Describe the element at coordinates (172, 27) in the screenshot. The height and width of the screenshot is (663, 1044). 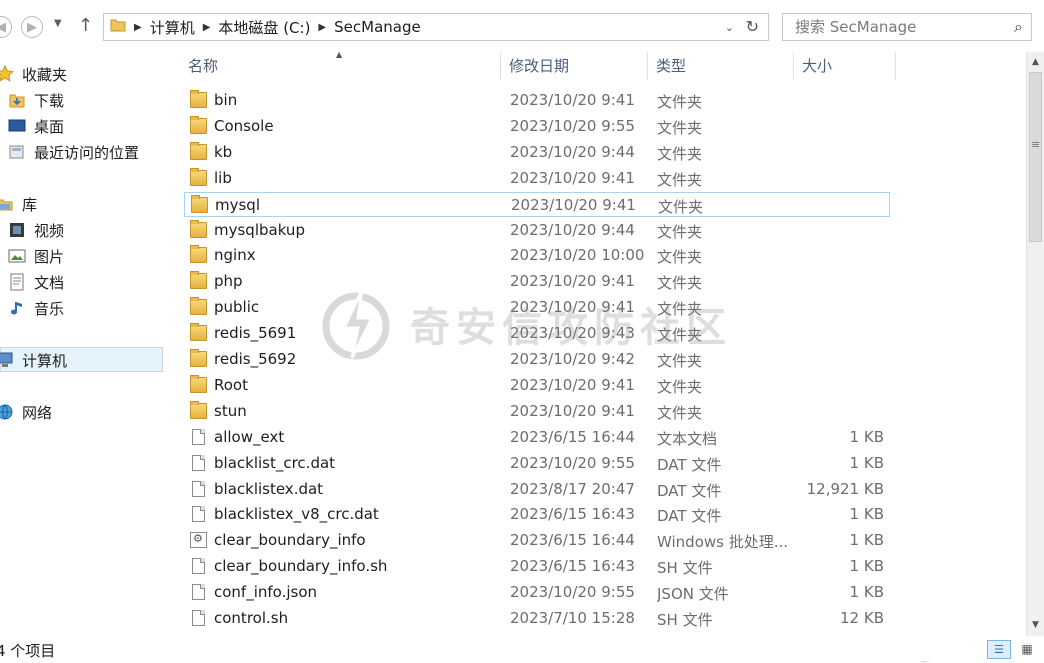
I see `breadcrumb-computer: 计算机` at that location.